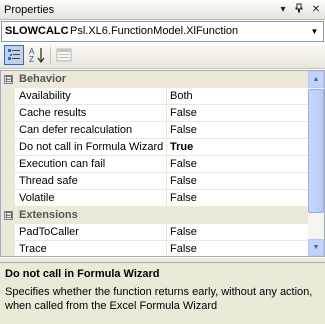 The height and width of the screenshot is (324, 325). I want to click on property-name: Thread safe, so click(48, 181).